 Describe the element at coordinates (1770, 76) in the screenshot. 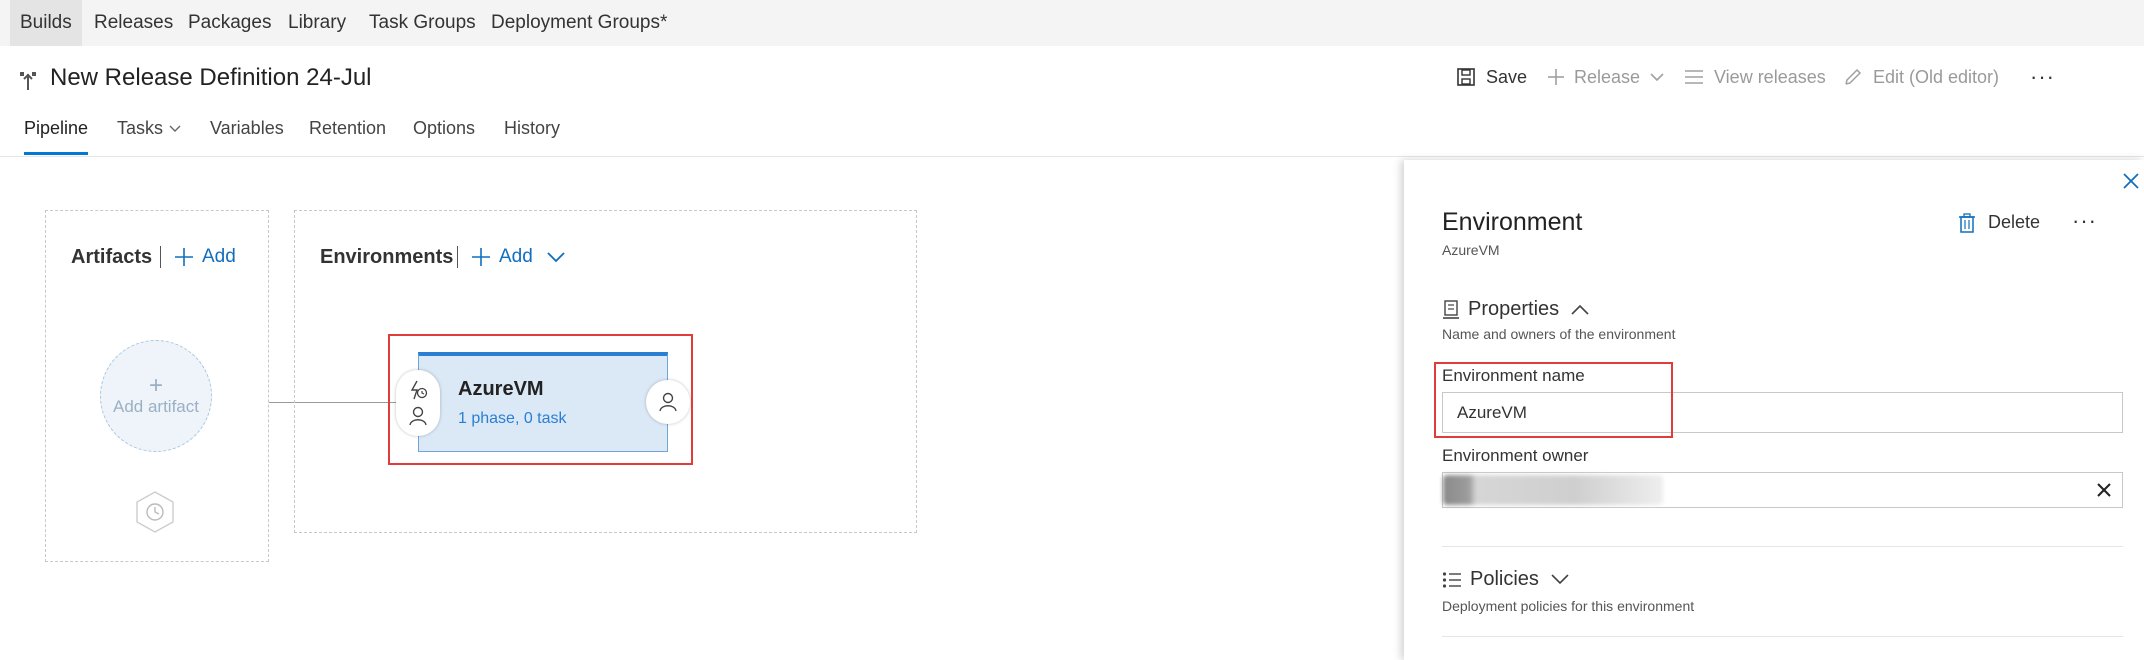

I see `view-releases-label: View releases` at that location.